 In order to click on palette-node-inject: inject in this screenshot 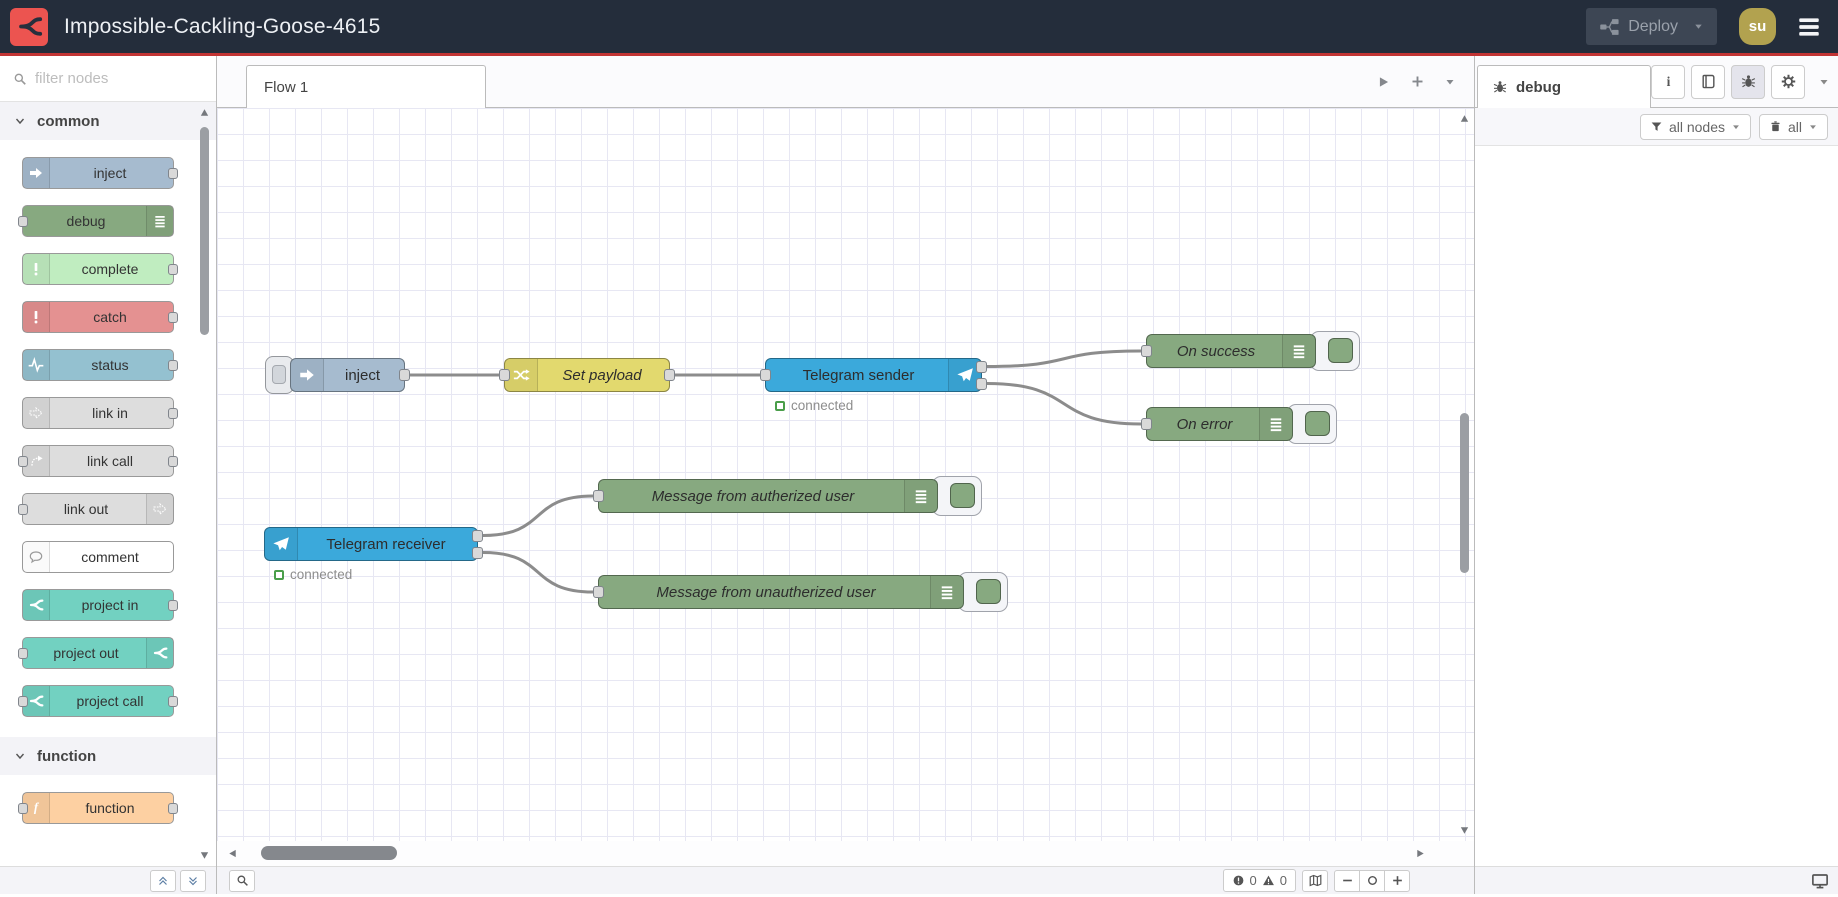, I will do `click(100, 173)`.